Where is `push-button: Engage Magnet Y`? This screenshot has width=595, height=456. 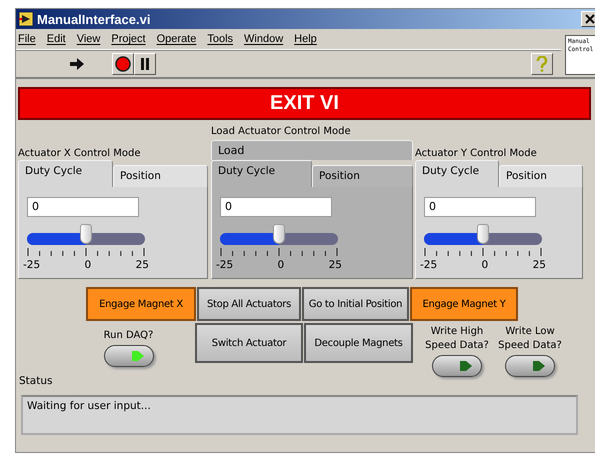 push-button: Engage Magnet Y is located at coordinates (464, 304).